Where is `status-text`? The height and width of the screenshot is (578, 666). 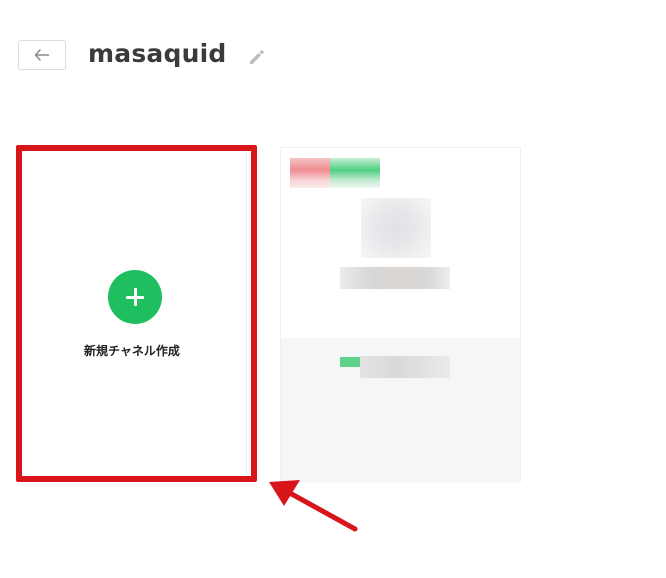
status-text is located at coordinates (405, 367).